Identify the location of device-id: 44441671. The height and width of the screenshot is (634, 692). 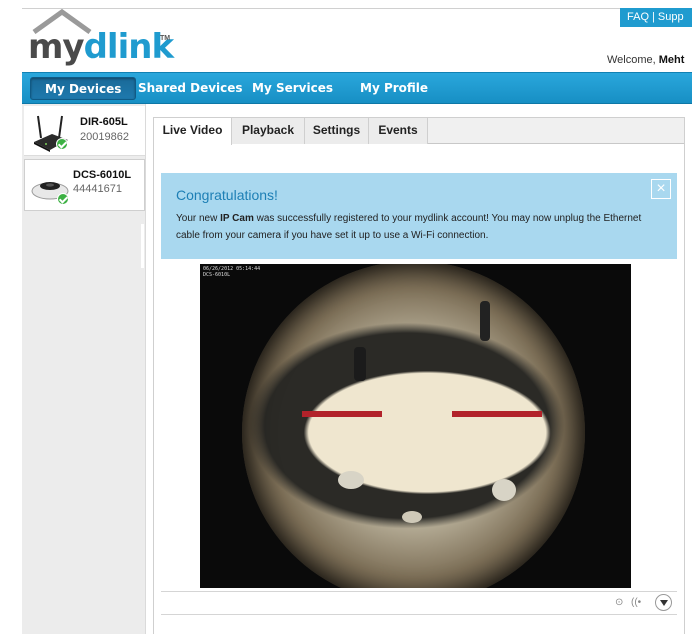
(97, 189).